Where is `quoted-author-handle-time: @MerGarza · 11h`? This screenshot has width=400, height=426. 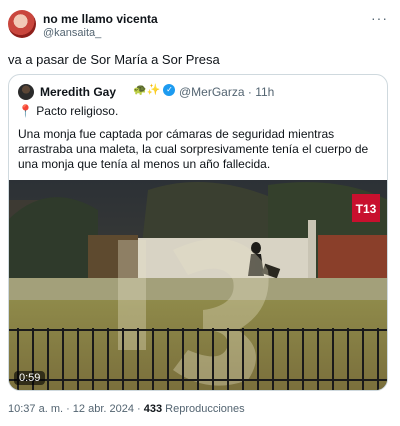
quoted-author-handle-time: @MerGarza · 11h is located at coordinates (227, 92).